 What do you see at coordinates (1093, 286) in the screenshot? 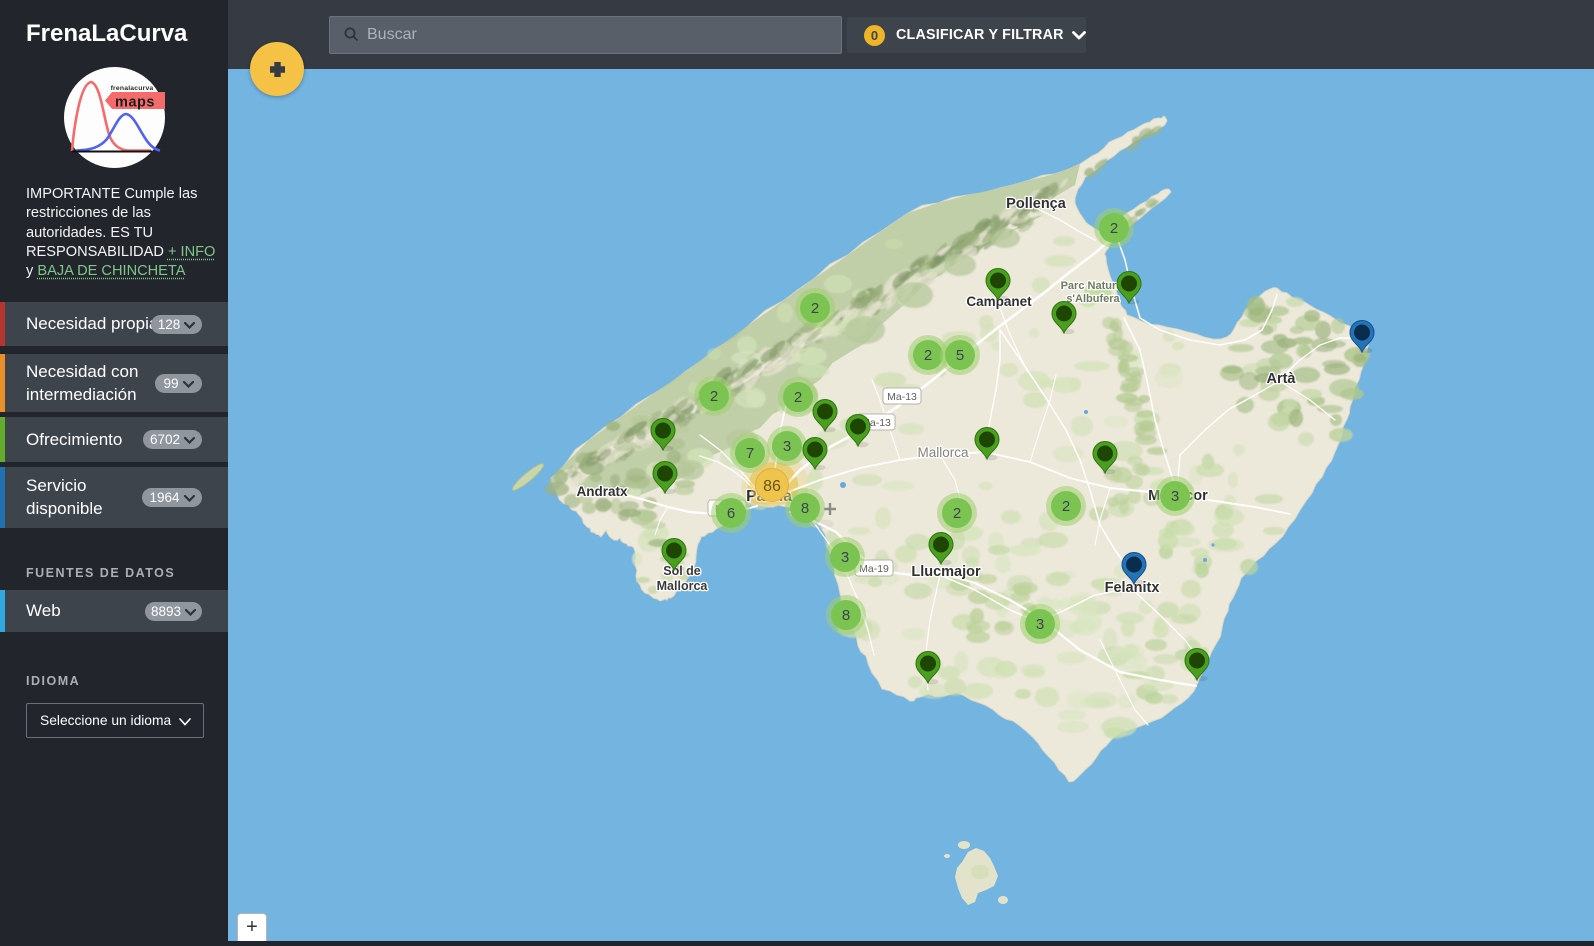
I see `svg-text: Parc Natural` at bounding box center [1093, 286].